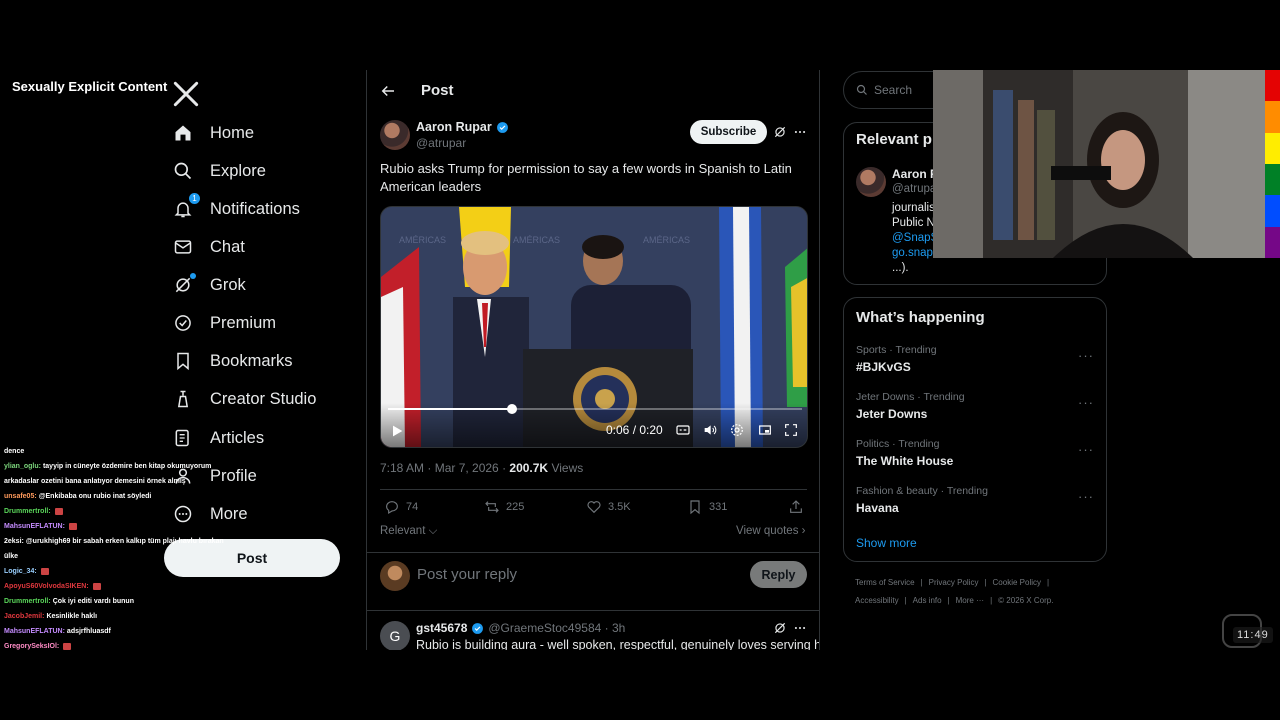  Describe the element at coordinates (1272, 164) in the screenshot. I see `pride-flag-strip` at that location.